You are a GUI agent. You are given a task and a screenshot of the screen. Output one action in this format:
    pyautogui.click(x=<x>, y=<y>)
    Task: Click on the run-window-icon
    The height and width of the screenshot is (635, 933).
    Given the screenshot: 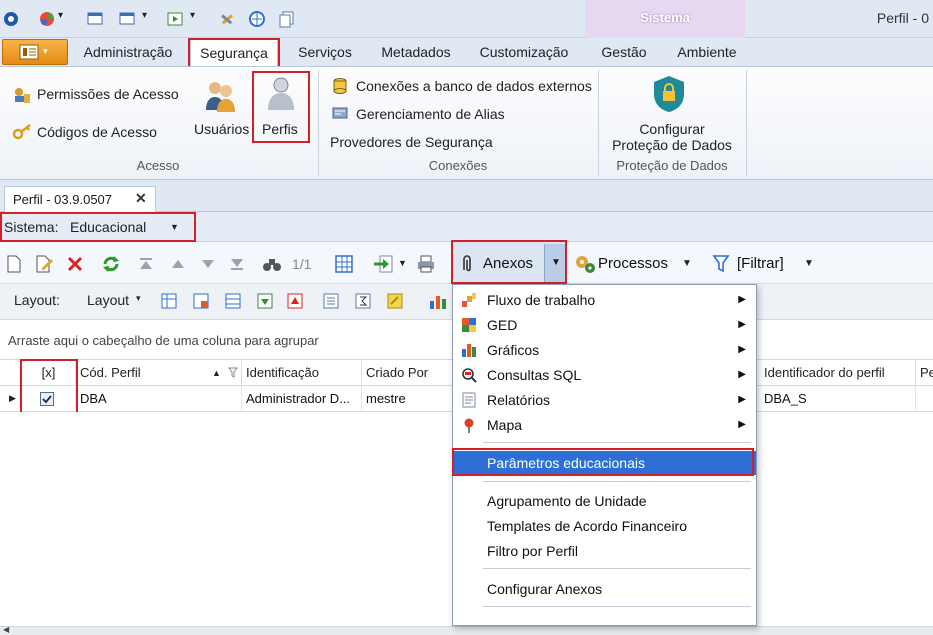 What is the action you would take?
    pyautogui.click(x=175, y=19)
    